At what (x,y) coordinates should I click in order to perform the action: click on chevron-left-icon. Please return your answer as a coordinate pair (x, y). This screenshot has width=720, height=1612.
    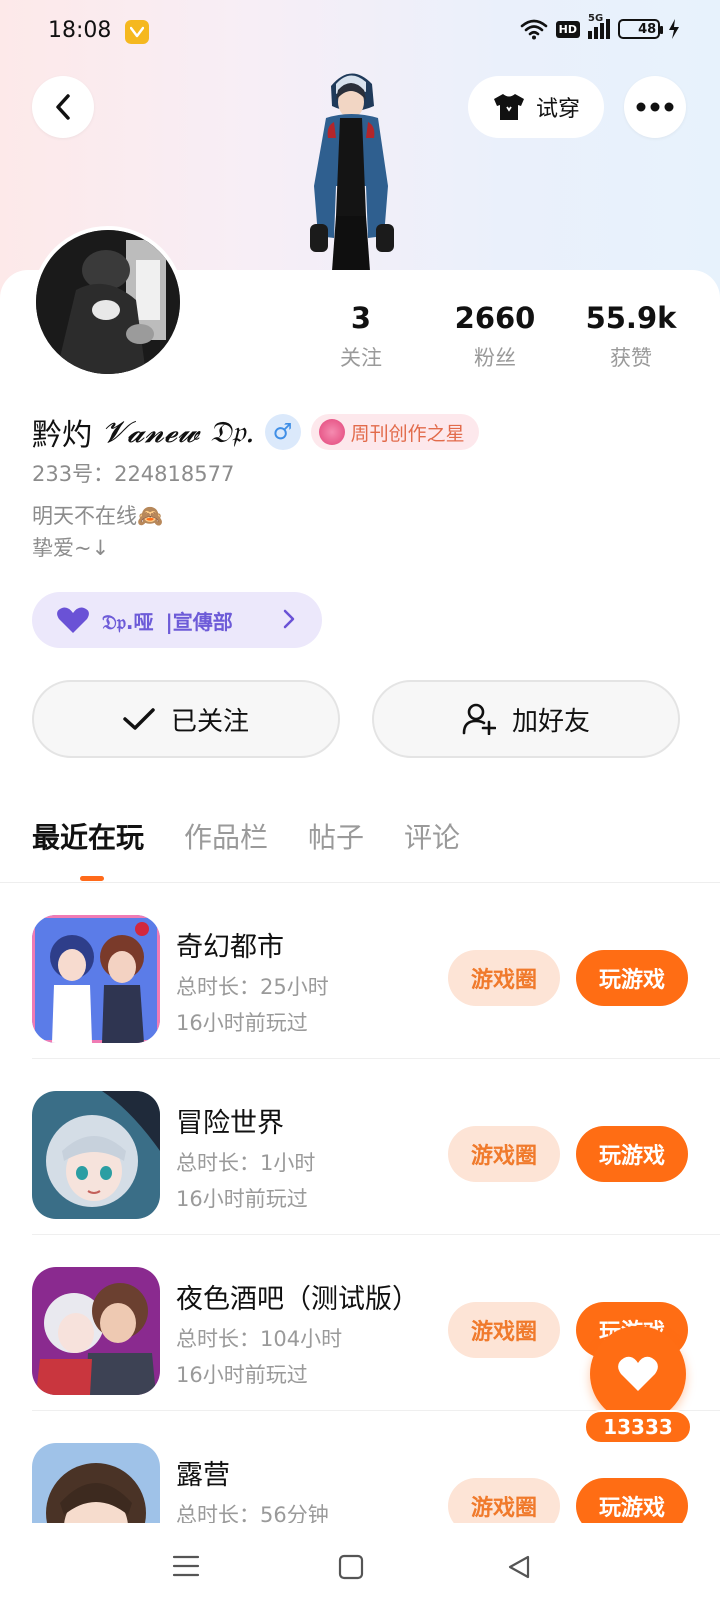
    Looking at the image, I should click on (63, 107).